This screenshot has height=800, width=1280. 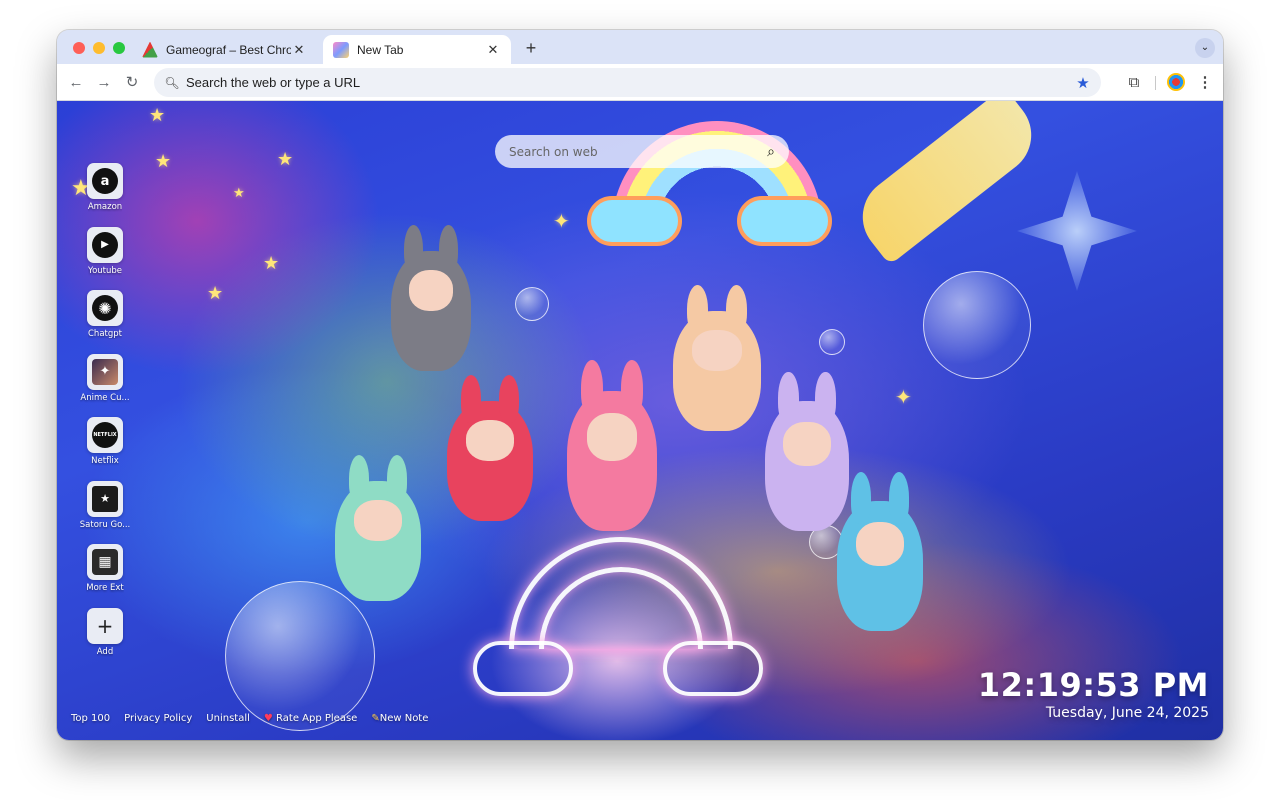 What do you see at coordinates (1155, 83) in the screenshot?
I see `toolbar-divider` at bounding box center [1155, 83].